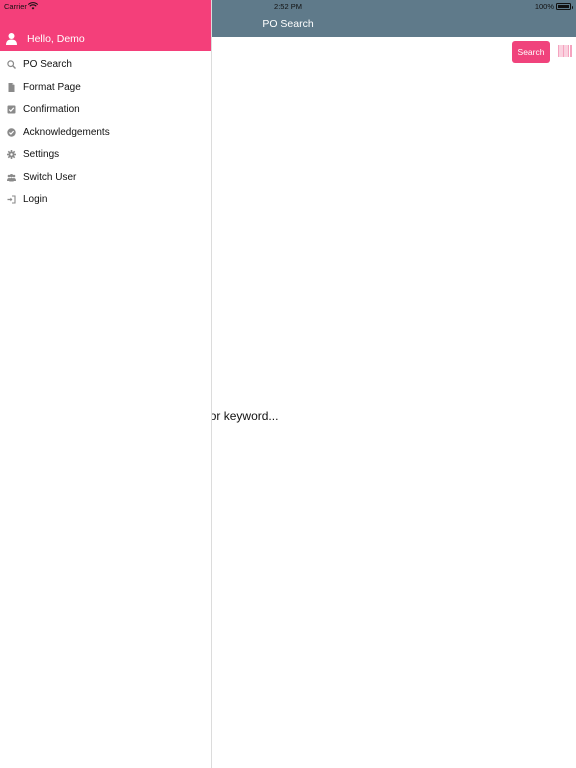  What do you see at coordinates (11, 109) in the screenshot?
I see `checkbox-icon` at bounding box center [11, 109].